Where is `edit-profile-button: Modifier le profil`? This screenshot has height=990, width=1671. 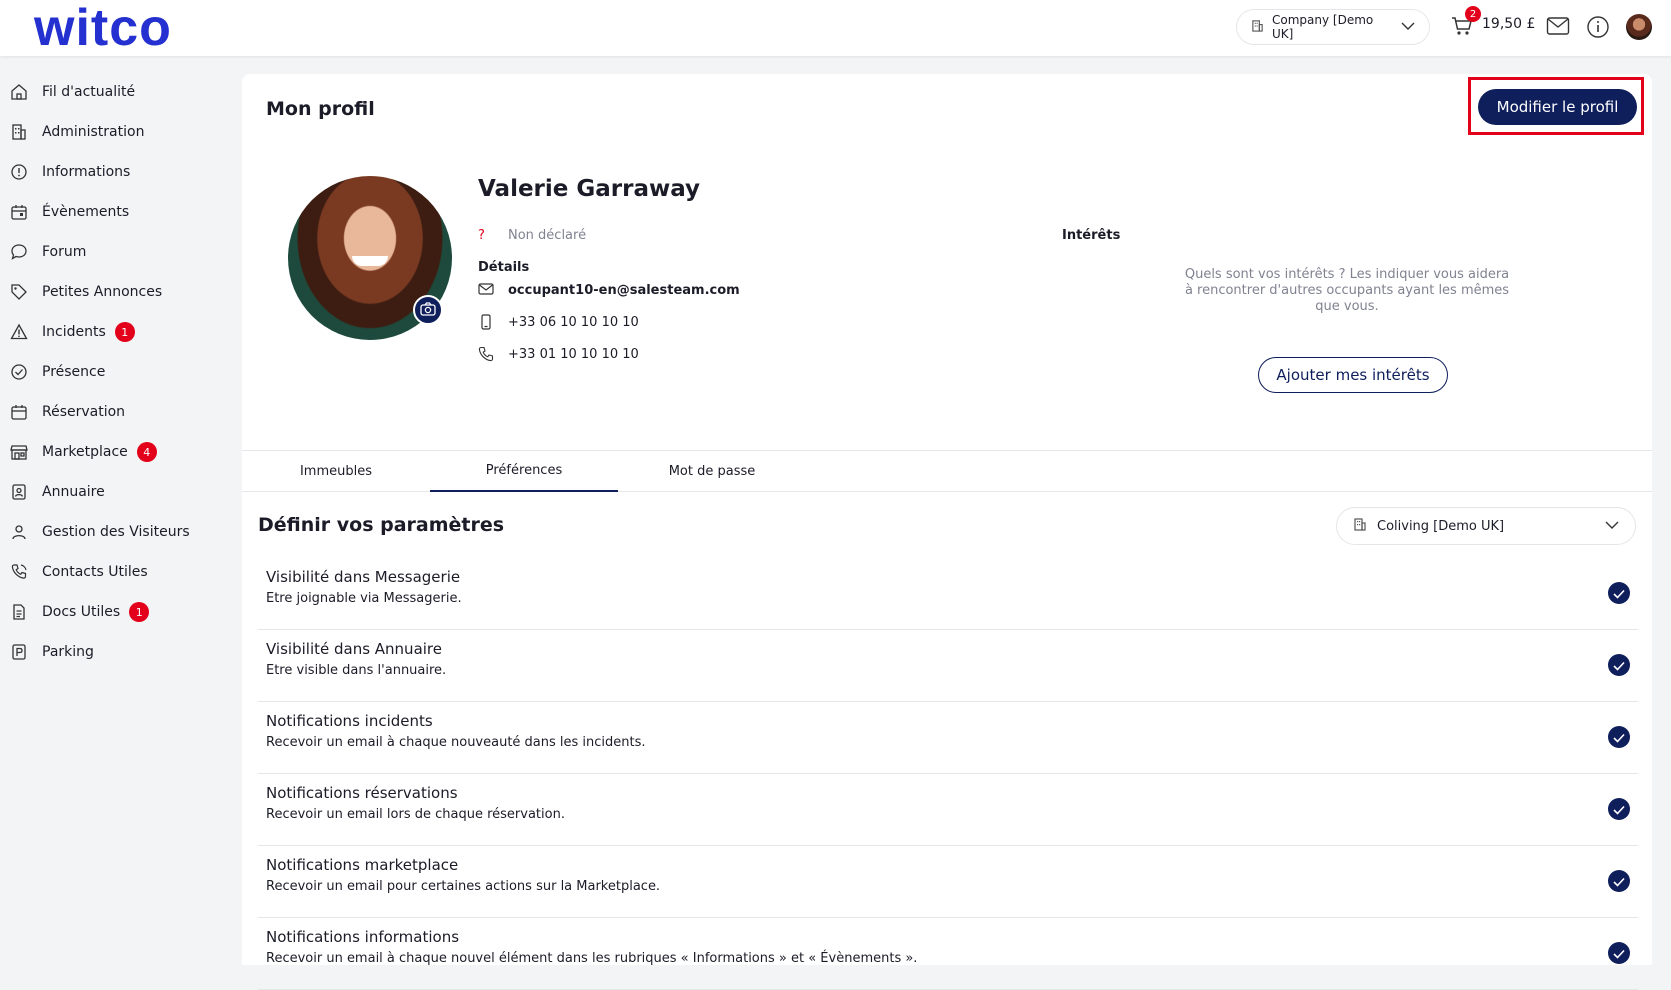
edit-profile-button: Modifier le profil is located at coordinates (1557, 107).